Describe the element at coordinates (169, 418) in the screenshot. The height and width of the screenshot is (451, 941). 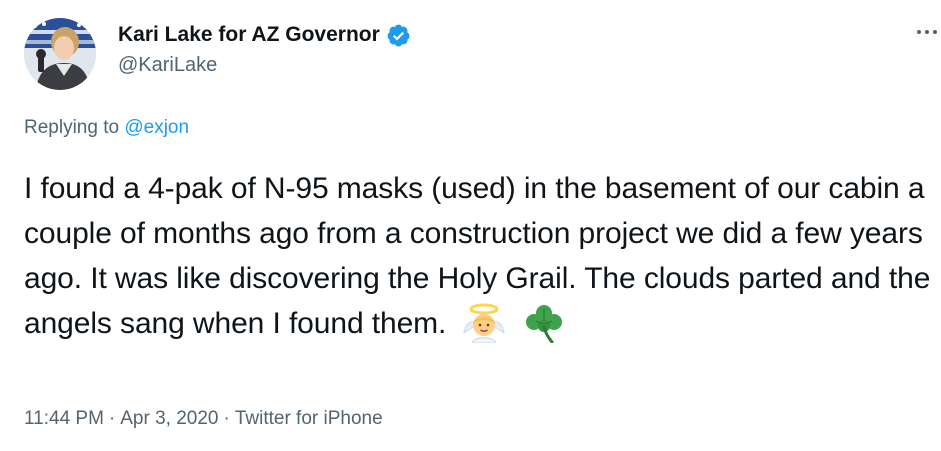
I see `tweet-date: Apr 3, 2020` at that location.